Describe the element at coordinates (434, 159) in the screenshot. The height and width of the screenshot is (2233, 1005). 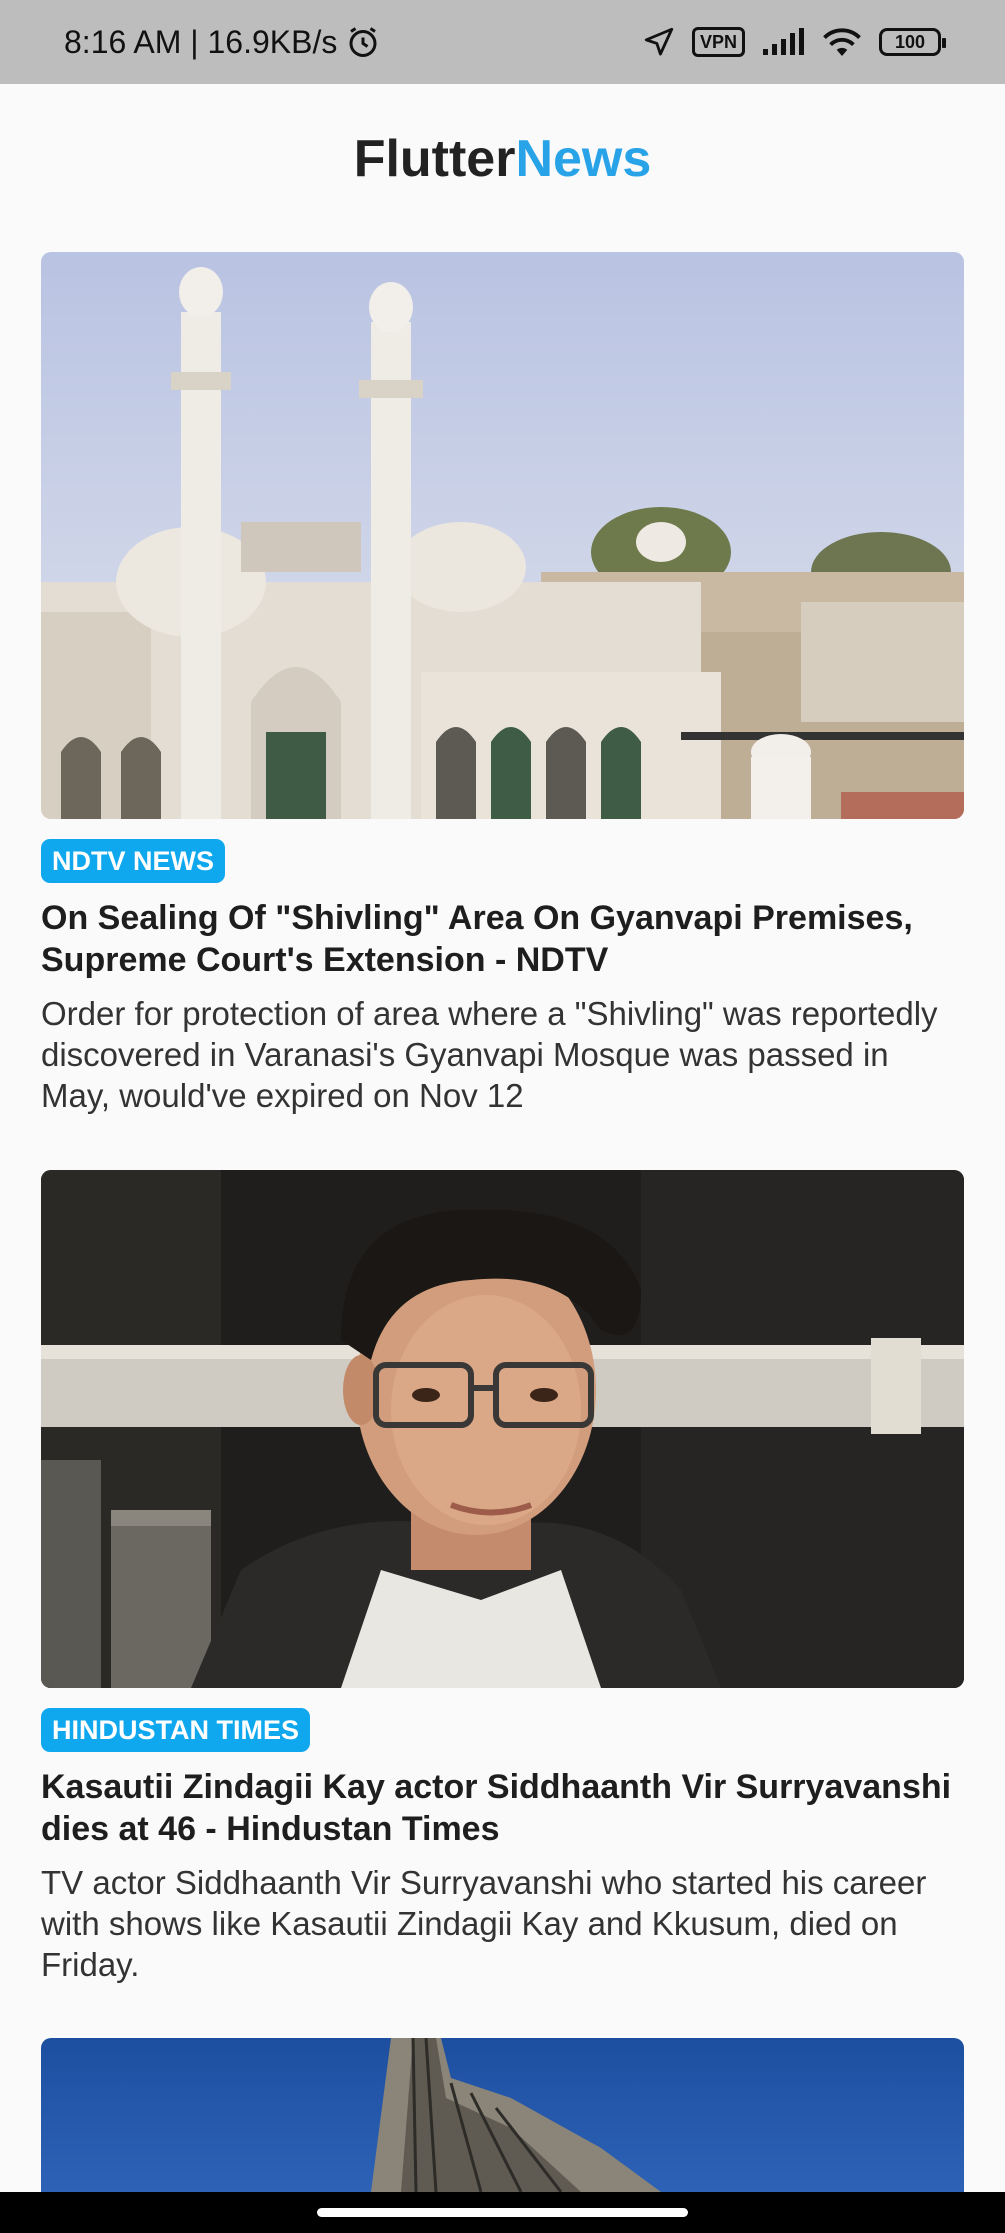
I see `app-title-flutter: Flutter` at that location.